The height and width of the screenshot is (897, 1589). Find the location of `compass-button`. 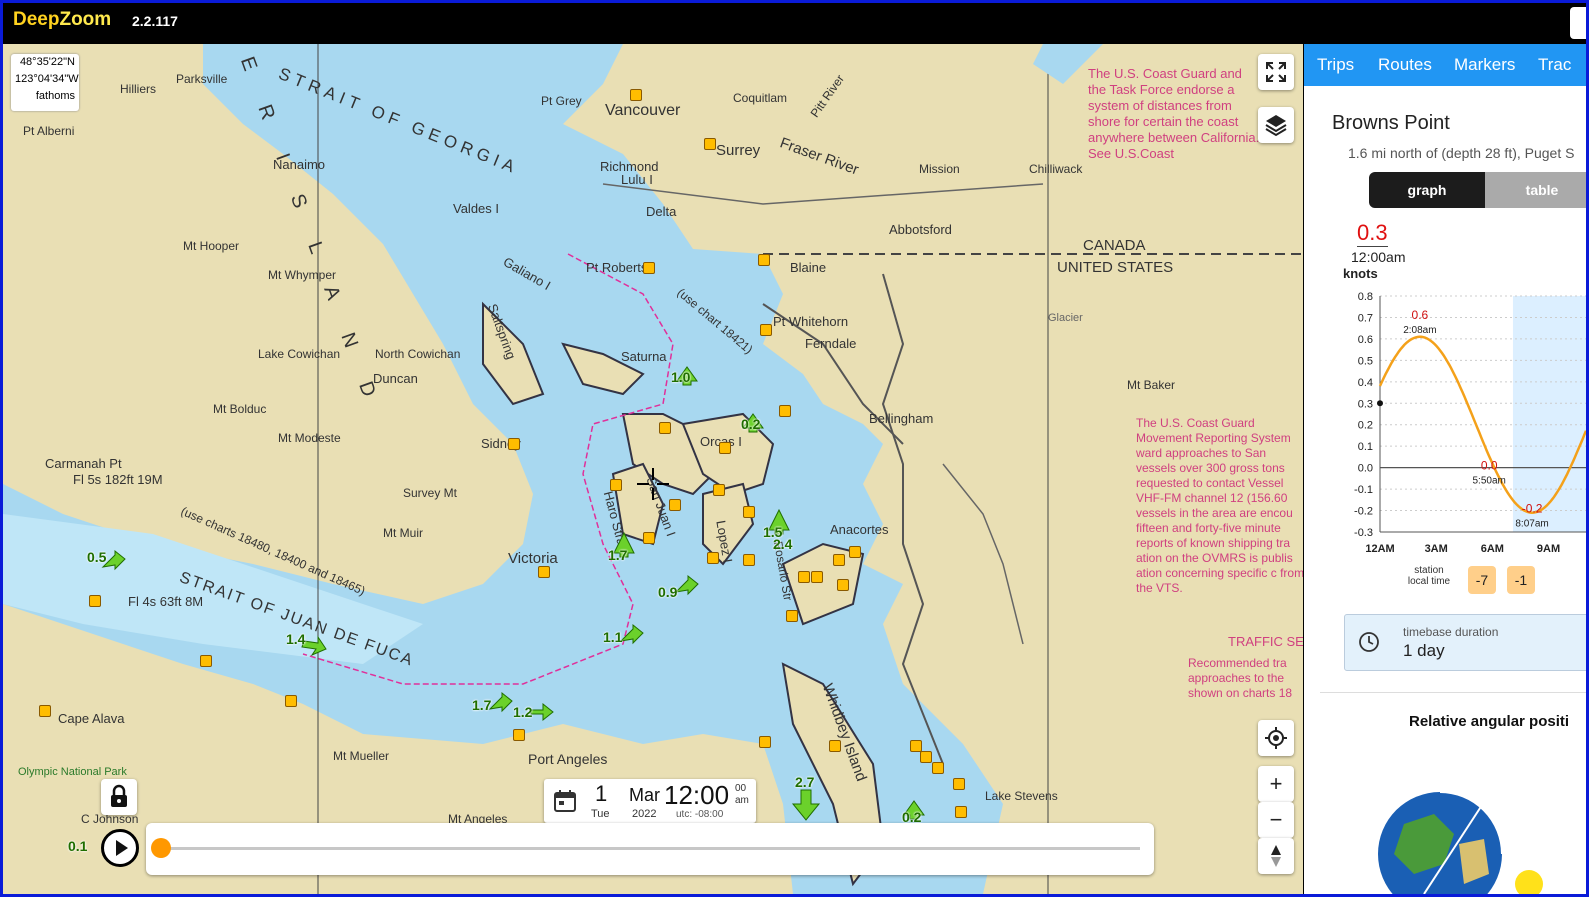

compass-button is located at coordinates (1276, 856).